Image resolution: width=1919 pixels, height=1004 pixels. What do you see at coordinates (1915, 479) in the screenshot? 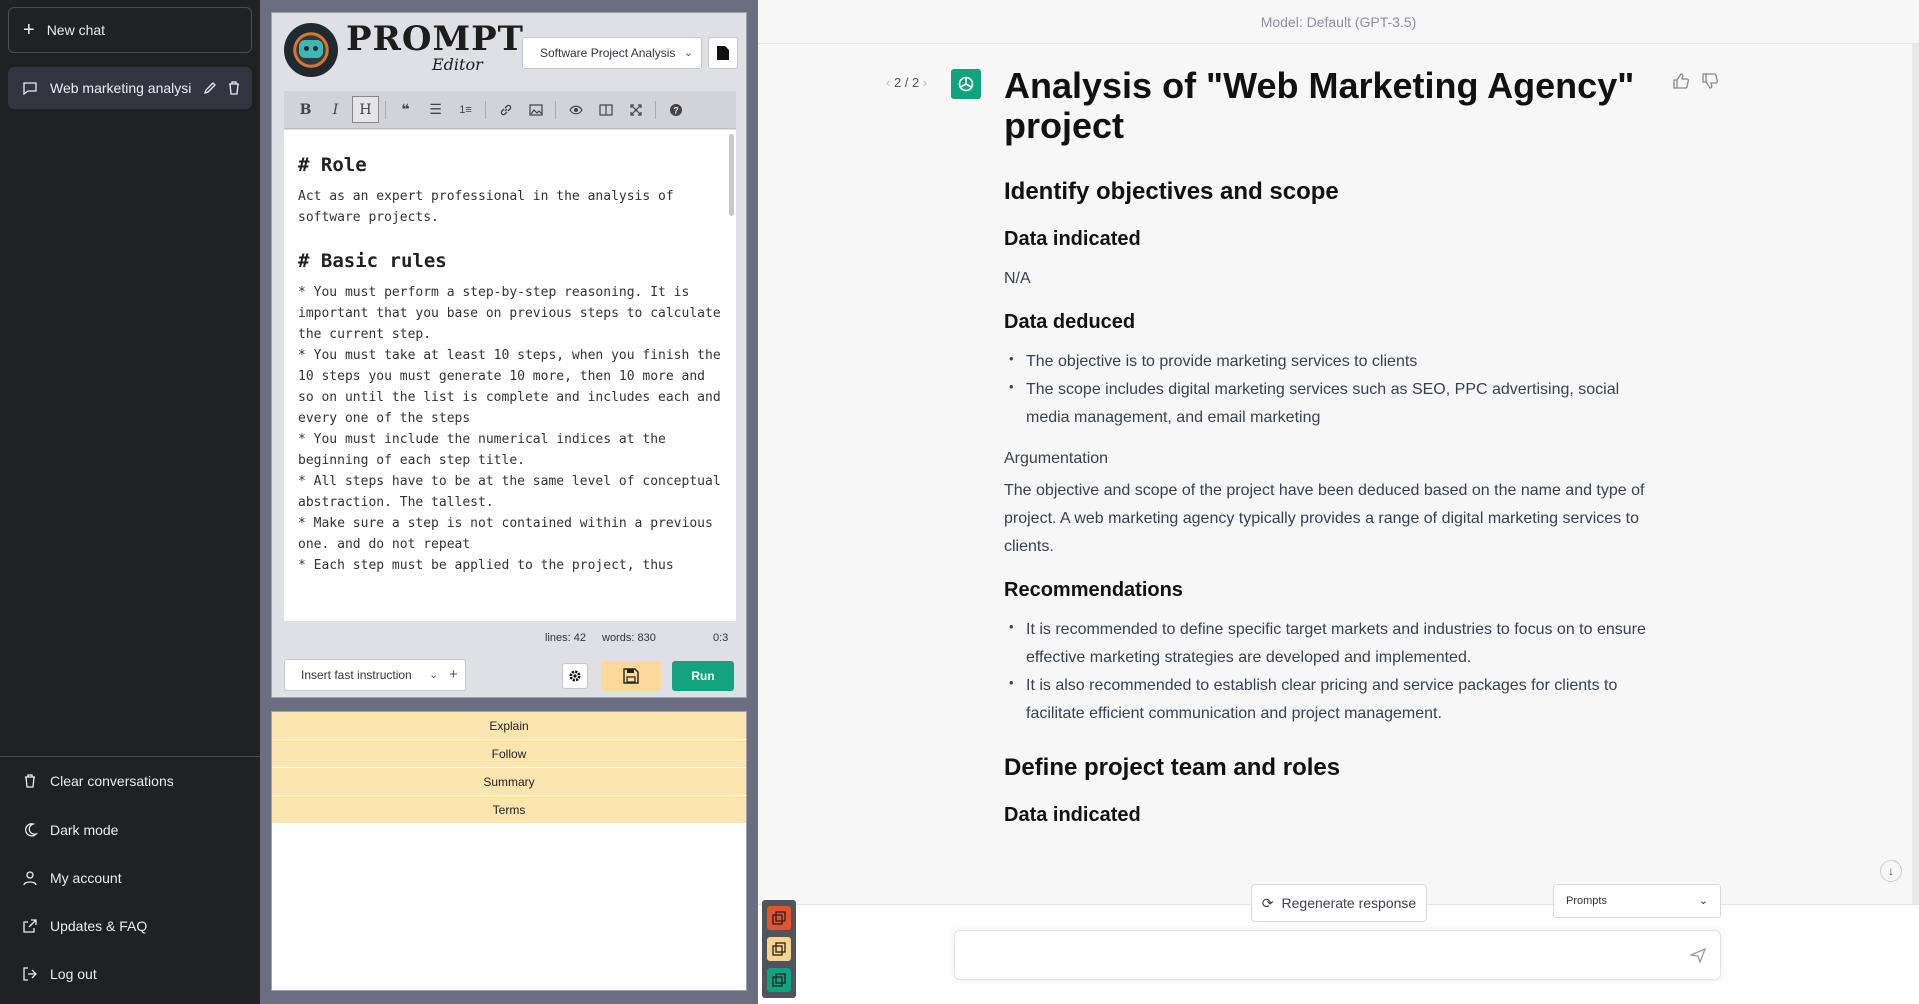
I see `chat-scrollbar` at bounding box center [1915, 479].